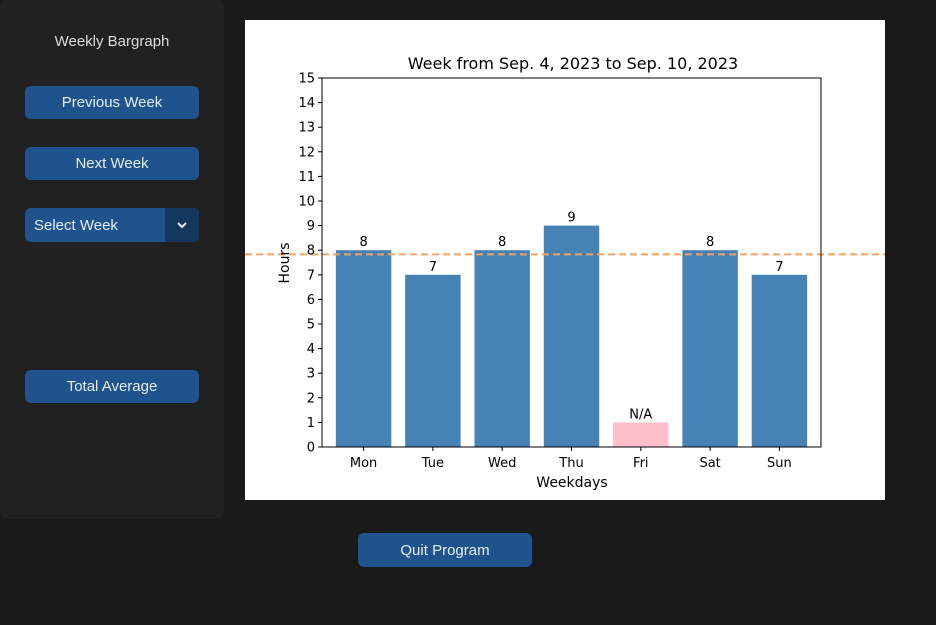  What do you see at coordinates (306, 202) in the screenshot?
I see `y-tick-label: 10` at bounding box center [306, 202].